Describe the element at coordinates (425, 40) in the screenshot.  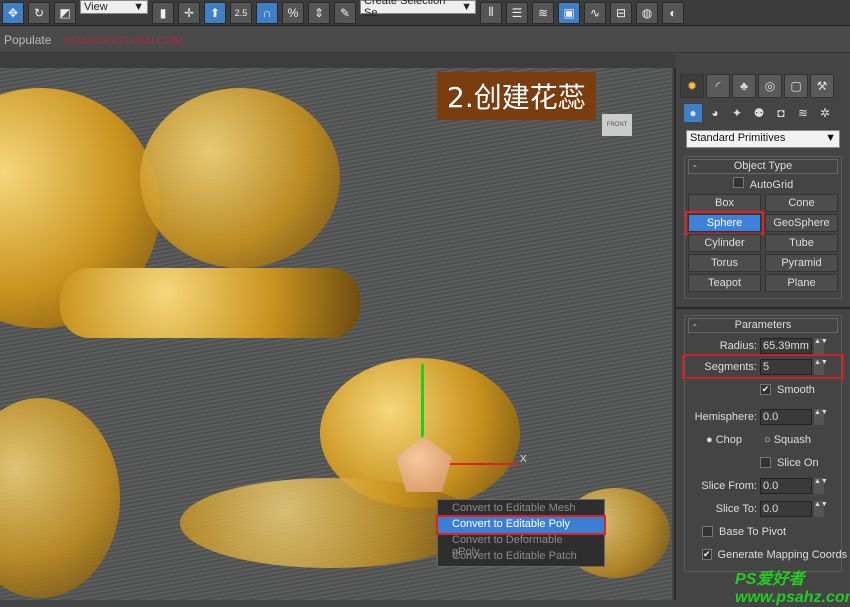
I see `ribbon-bar: Populate WWW.MISSYUAN.COM` at that location.